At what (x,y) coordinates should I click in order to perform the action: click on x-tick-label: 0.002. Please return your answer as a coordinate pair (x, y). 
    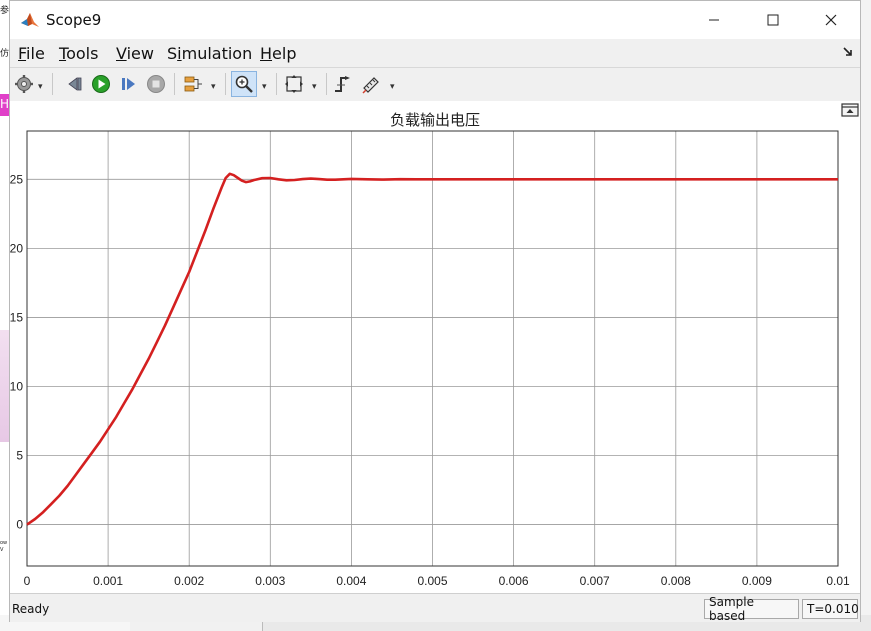
    Looking at the image, I should click on (189, 581).